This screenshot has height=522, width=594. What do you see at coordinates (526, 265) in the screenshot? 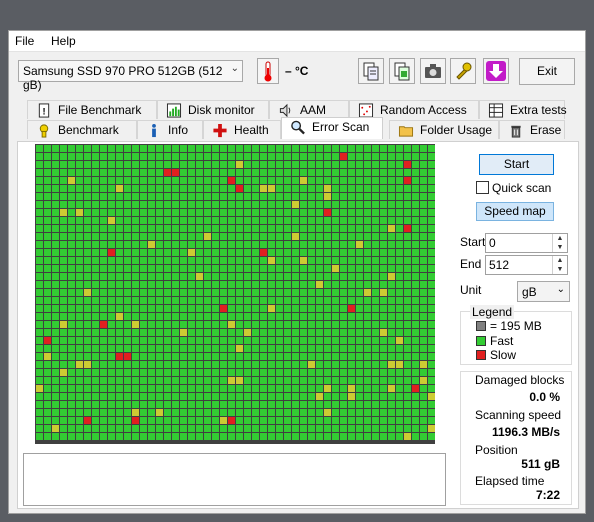
I see `end-spinbox: 512 ▲ ▼` at bounding box center [526, 265].